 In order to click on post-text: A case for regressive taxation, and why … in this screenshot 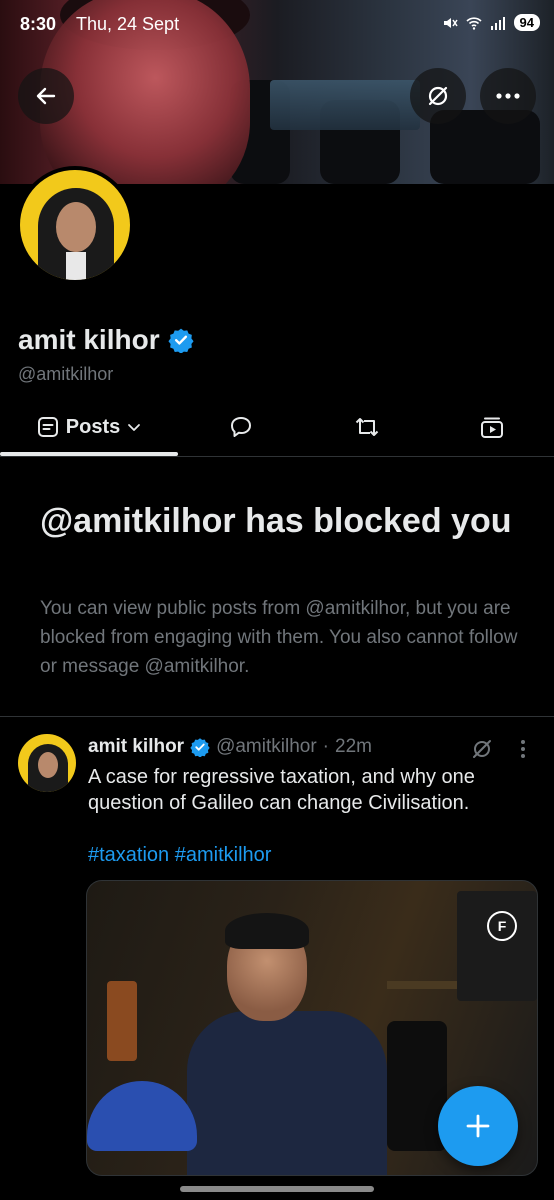, I will do `click(281, 790)`.